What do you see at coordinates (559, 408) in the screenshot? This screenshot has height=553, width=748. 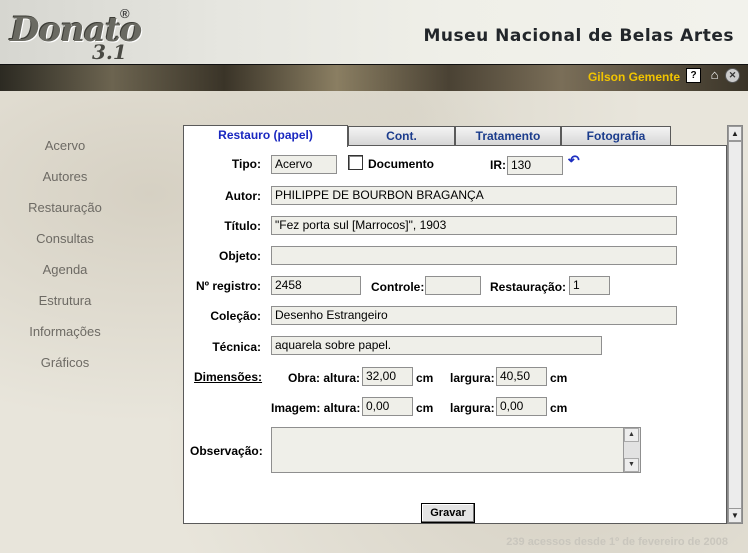 I see `imagem-largura-unit: cm` at bounding box center [559, 408].